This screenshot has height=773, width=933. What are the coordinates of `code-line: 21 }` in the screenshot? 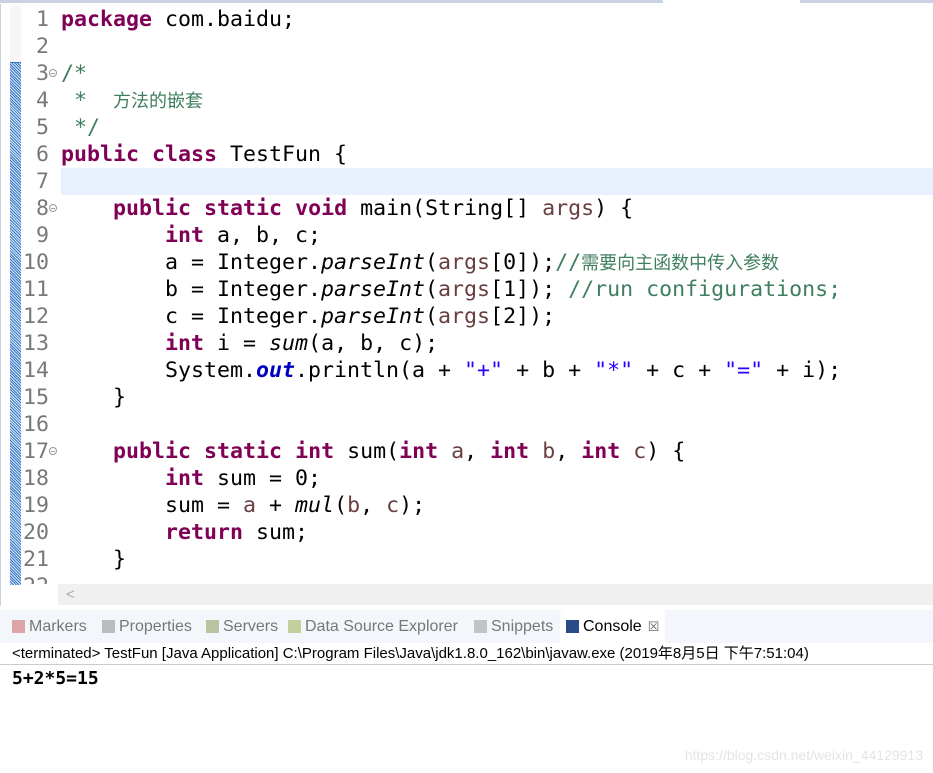 It's located at (477, 559).